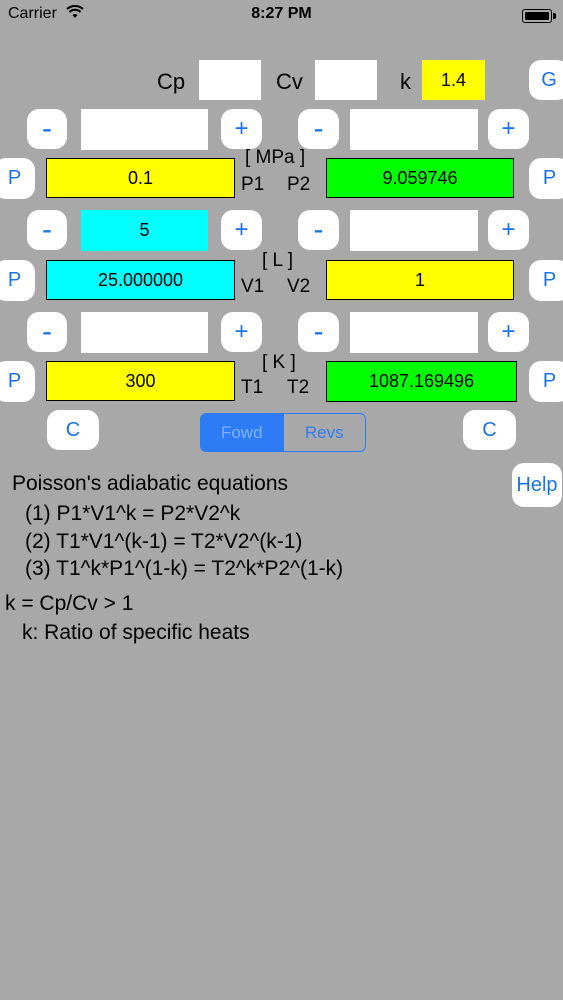 Image resolution: width=563 pixels, height=1000 pixels. I want to click on direction-segmented-control: Fowd Revs, so click(283, 432).